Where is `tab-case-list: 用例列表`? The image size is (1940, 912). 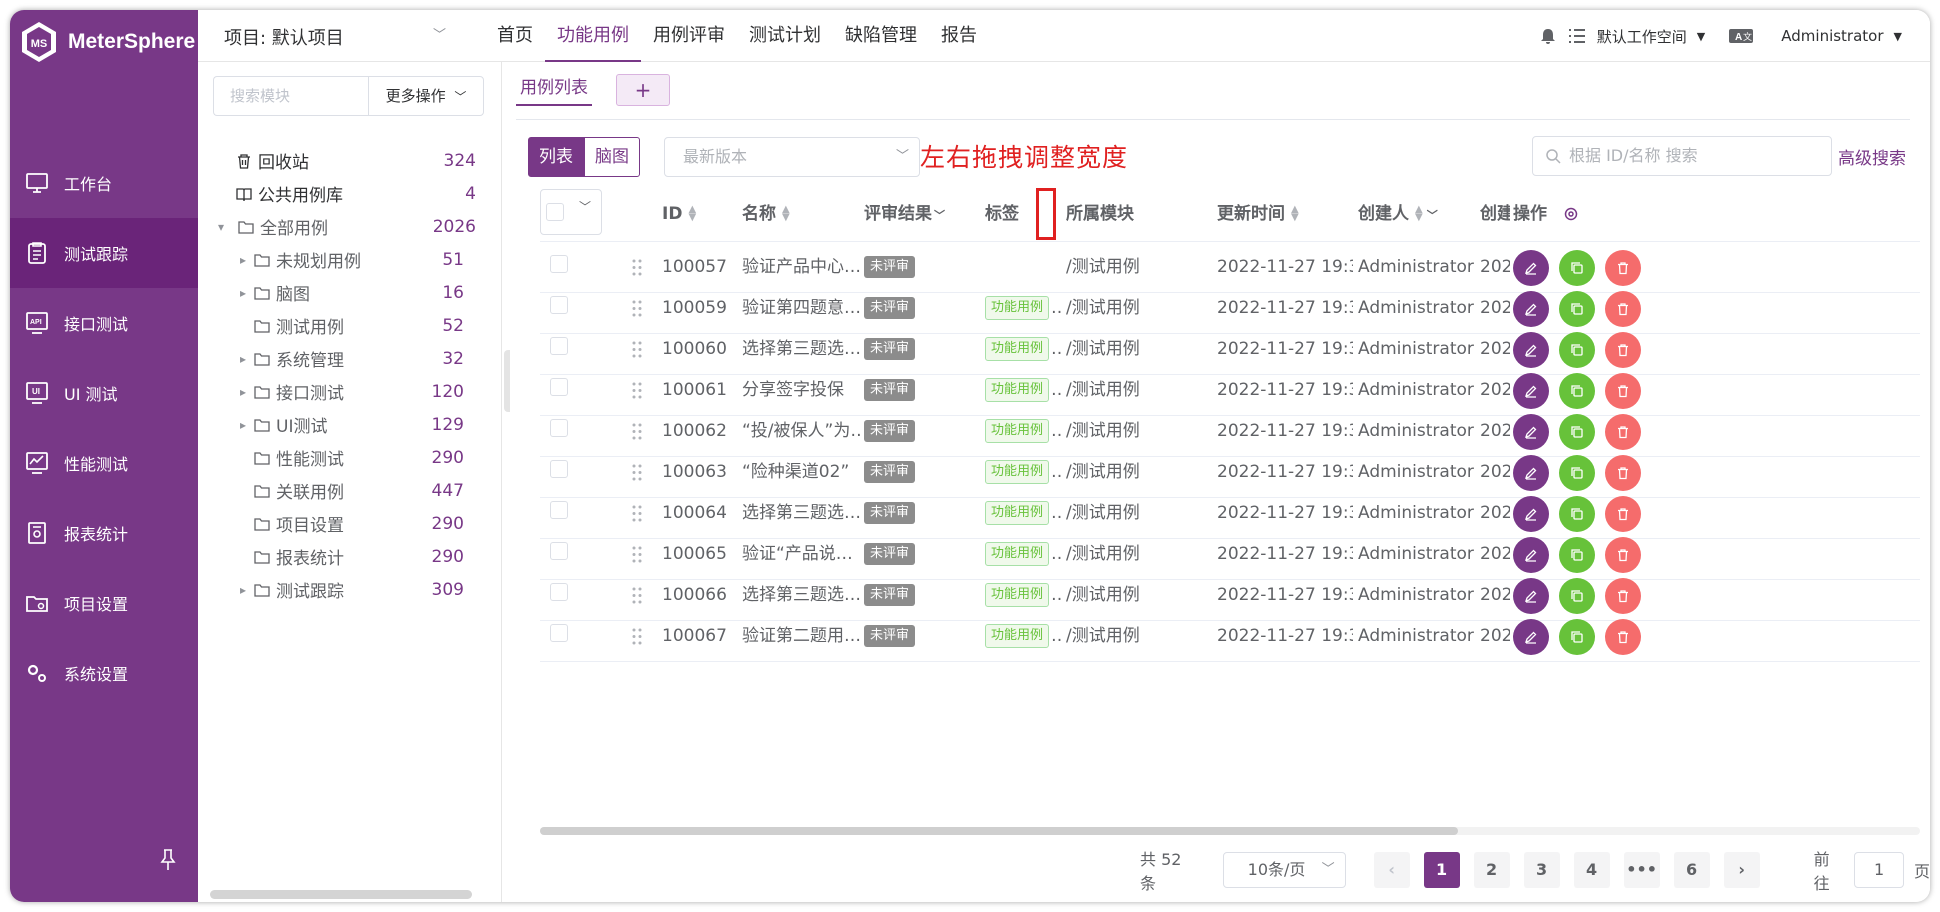 tab-case-list: 用例列表 is located at coordinates (554, 89).